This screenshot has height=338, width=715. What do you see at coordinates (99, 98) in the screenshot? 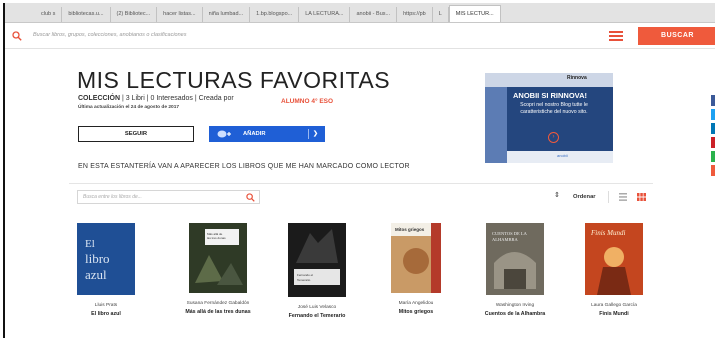
I see `collection-label: COLECCIÓN` at bounding box center [99, 98].